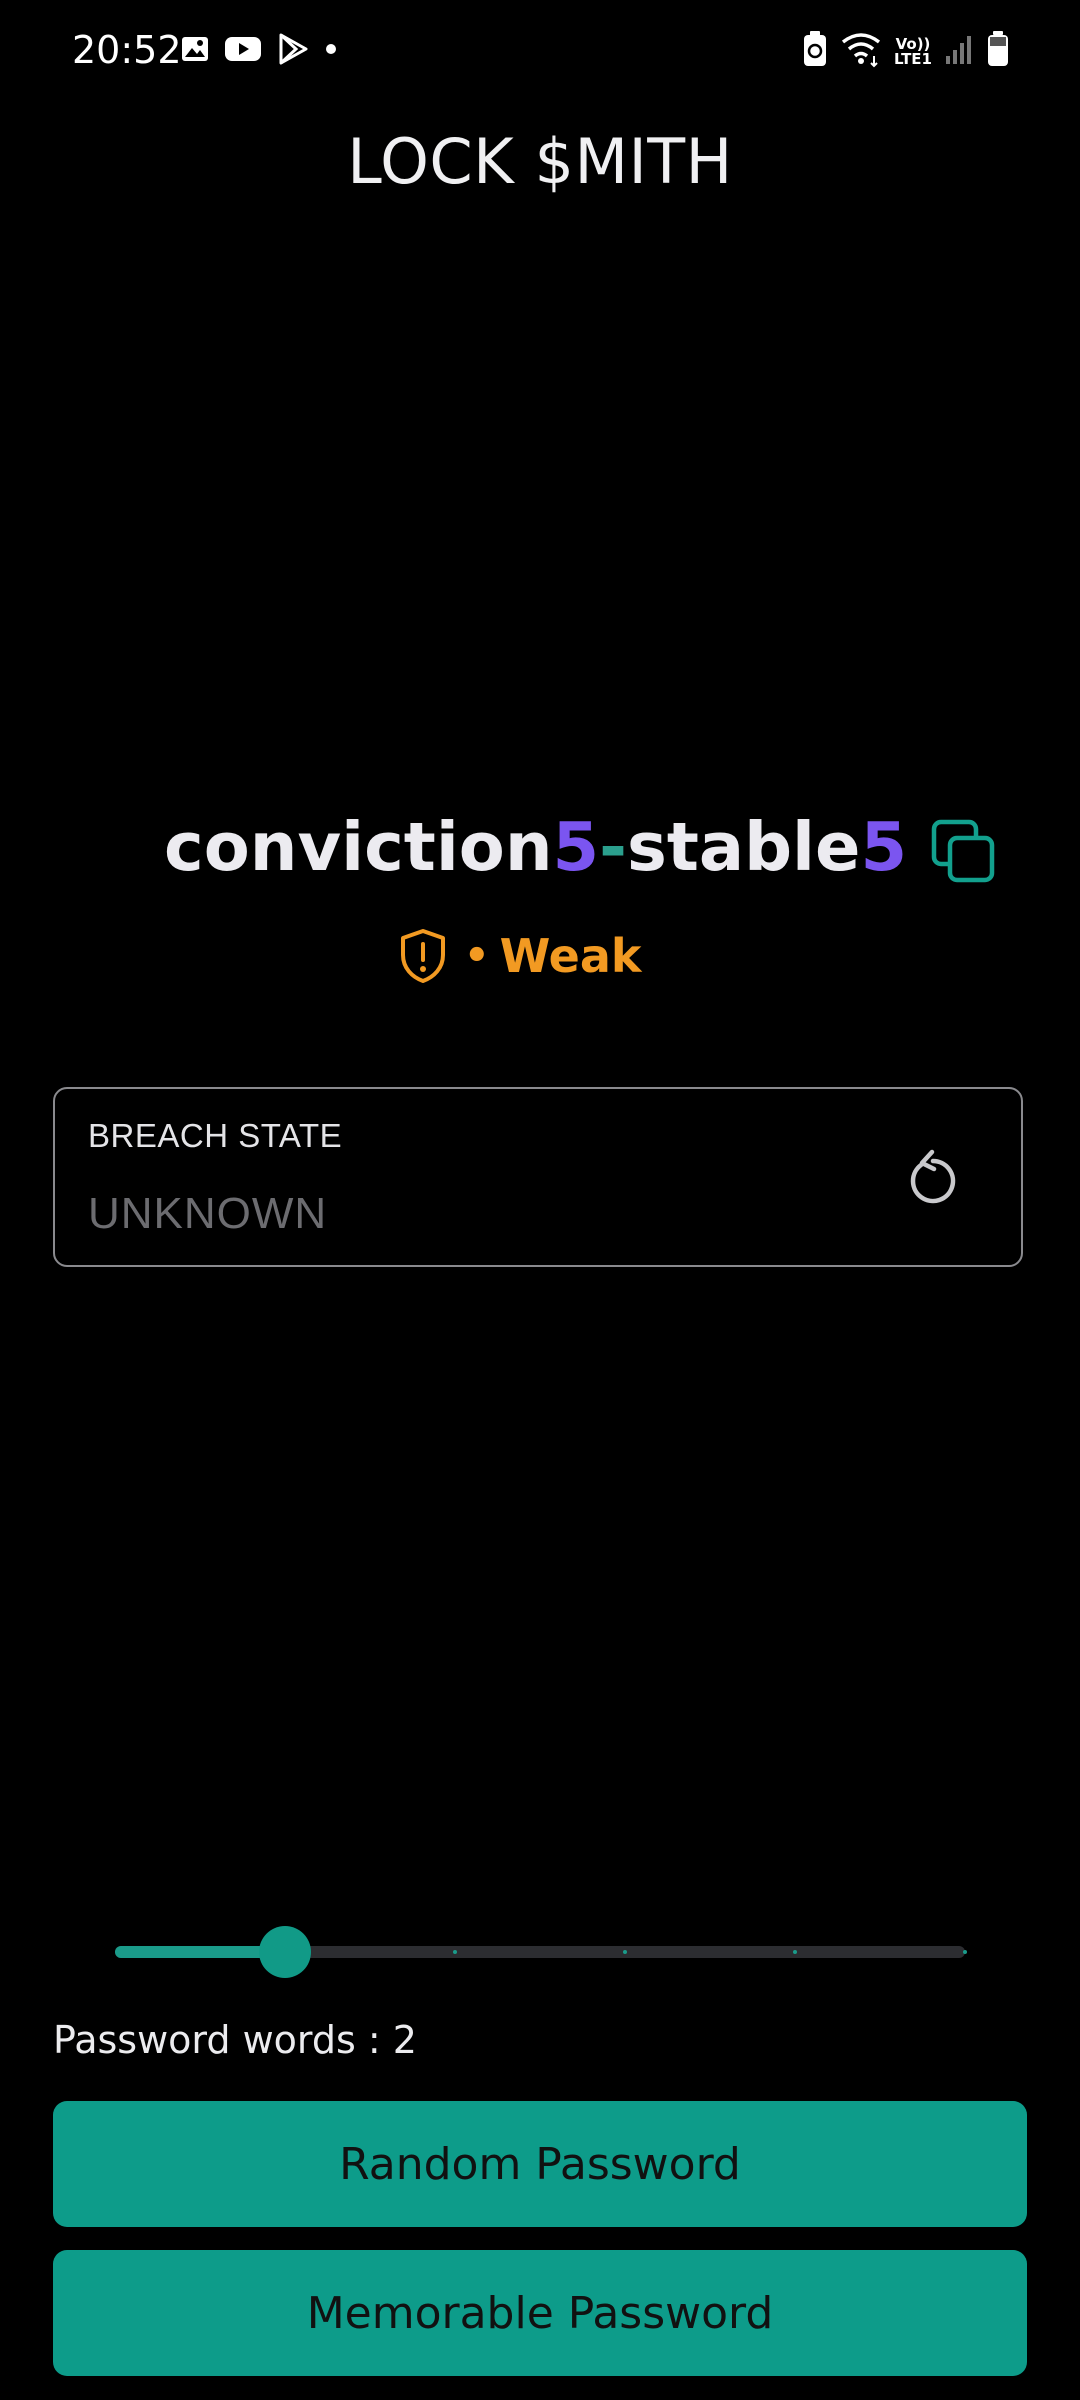 The width and height of the screenshot is (1080, 2400). Describe the element at coordinates (293, 51) in the screenshot. I see `play-store-icon` at that location.